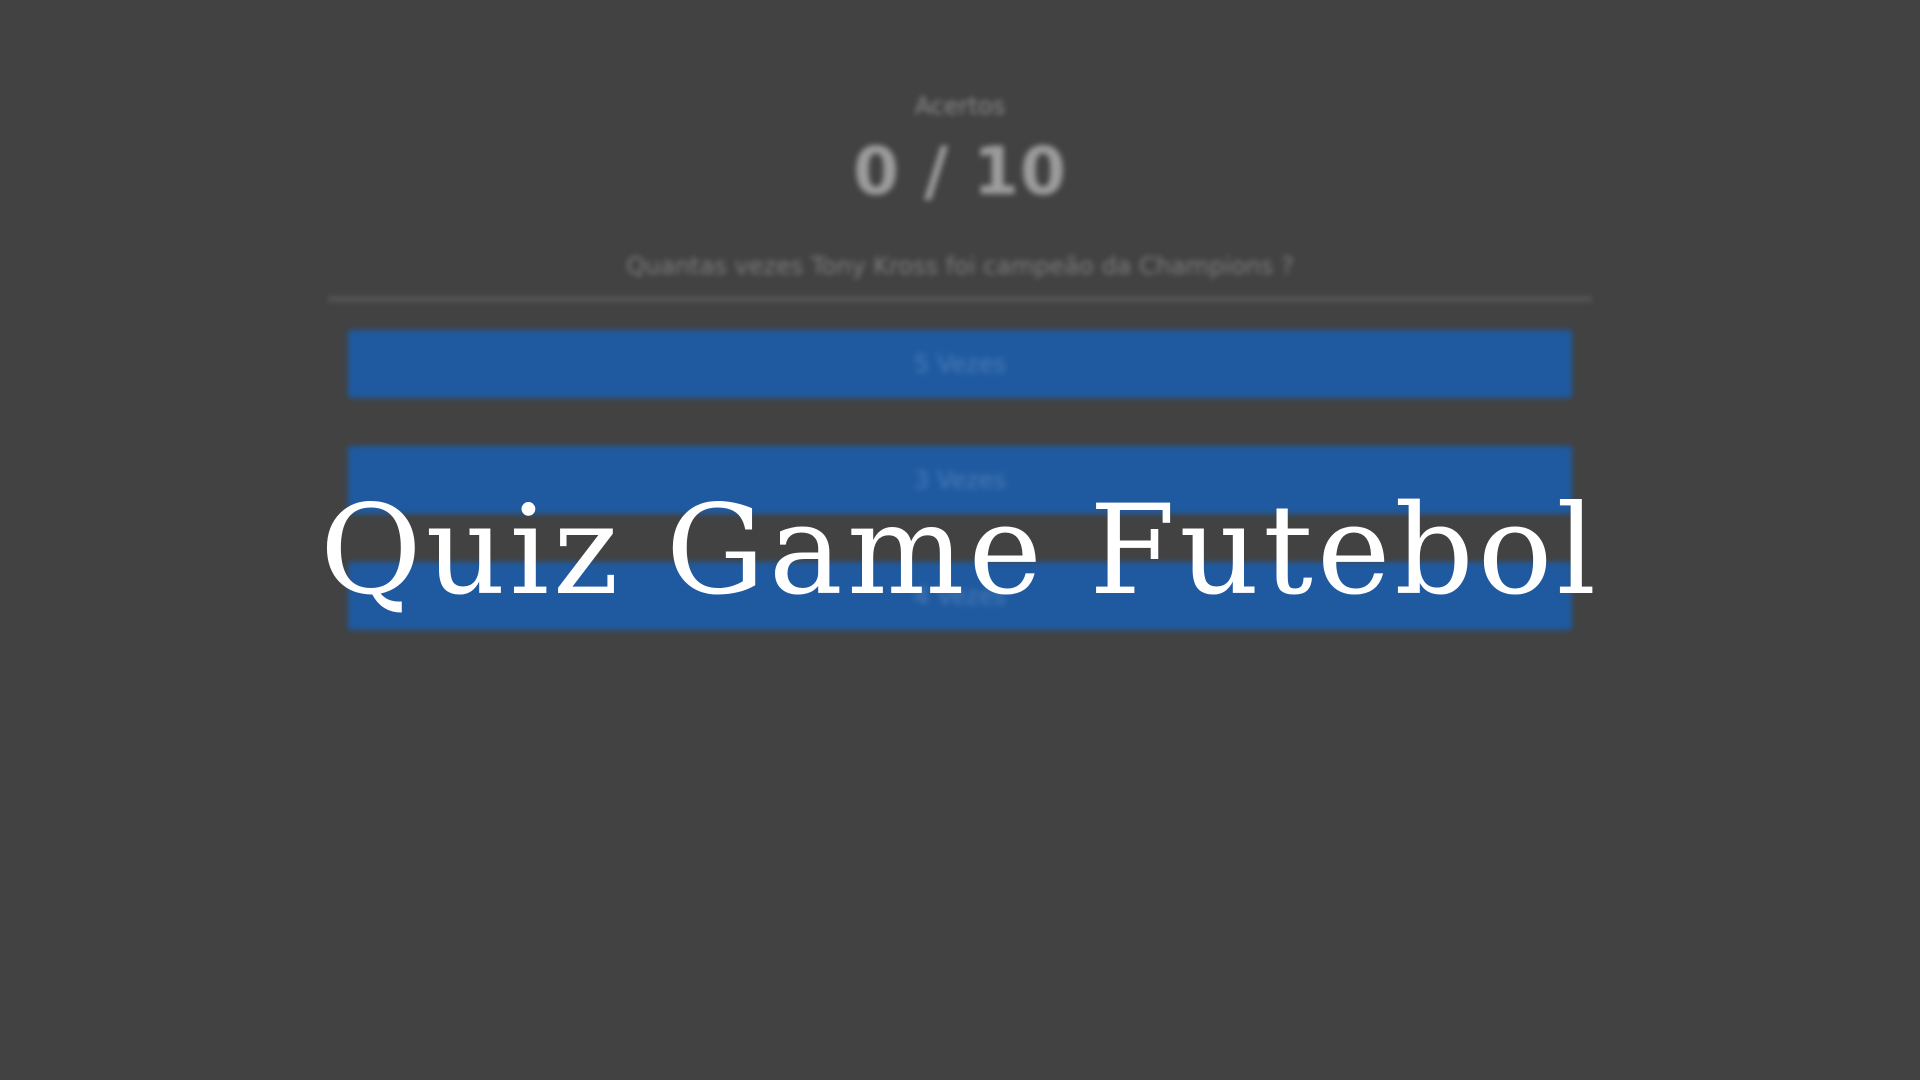 This screenshot has height=1080, width=1920. What do you see at coordinates (960, 299) in the screenshot?
I see `divider` at bounding box center [960, 299].